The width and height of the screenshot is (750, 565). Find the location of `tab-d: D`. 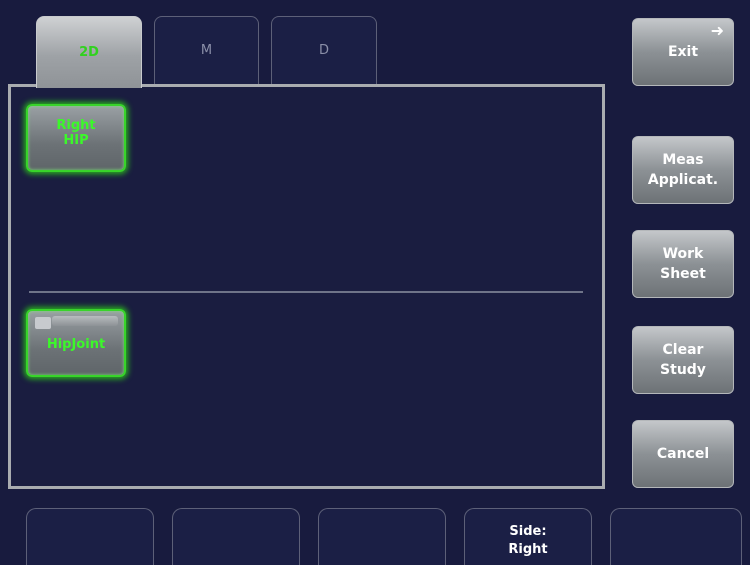

tab-d: D is located at coordinates (324, 50).